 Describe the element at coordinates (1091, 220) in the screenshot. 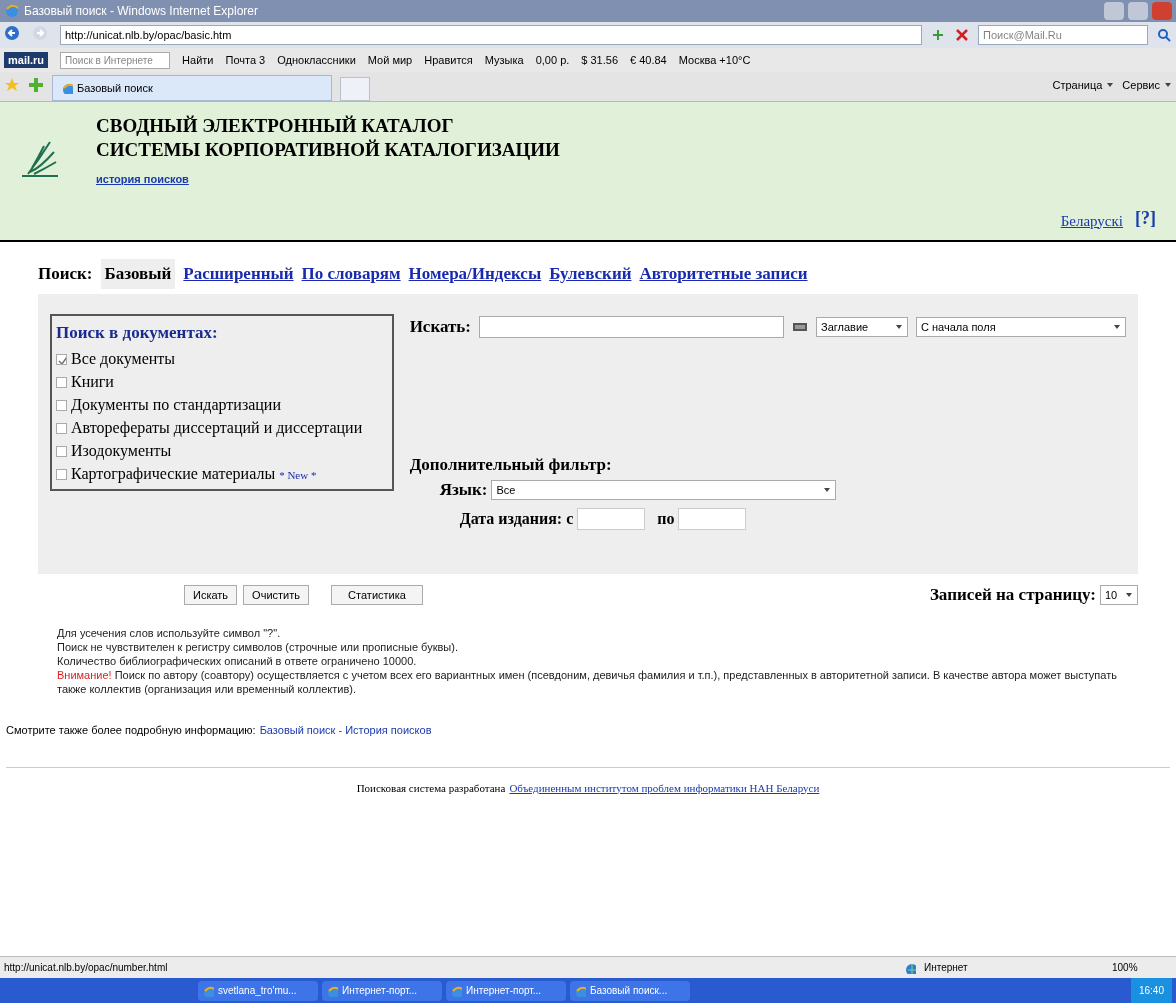

I see `language-link: Беларускі` at that location.